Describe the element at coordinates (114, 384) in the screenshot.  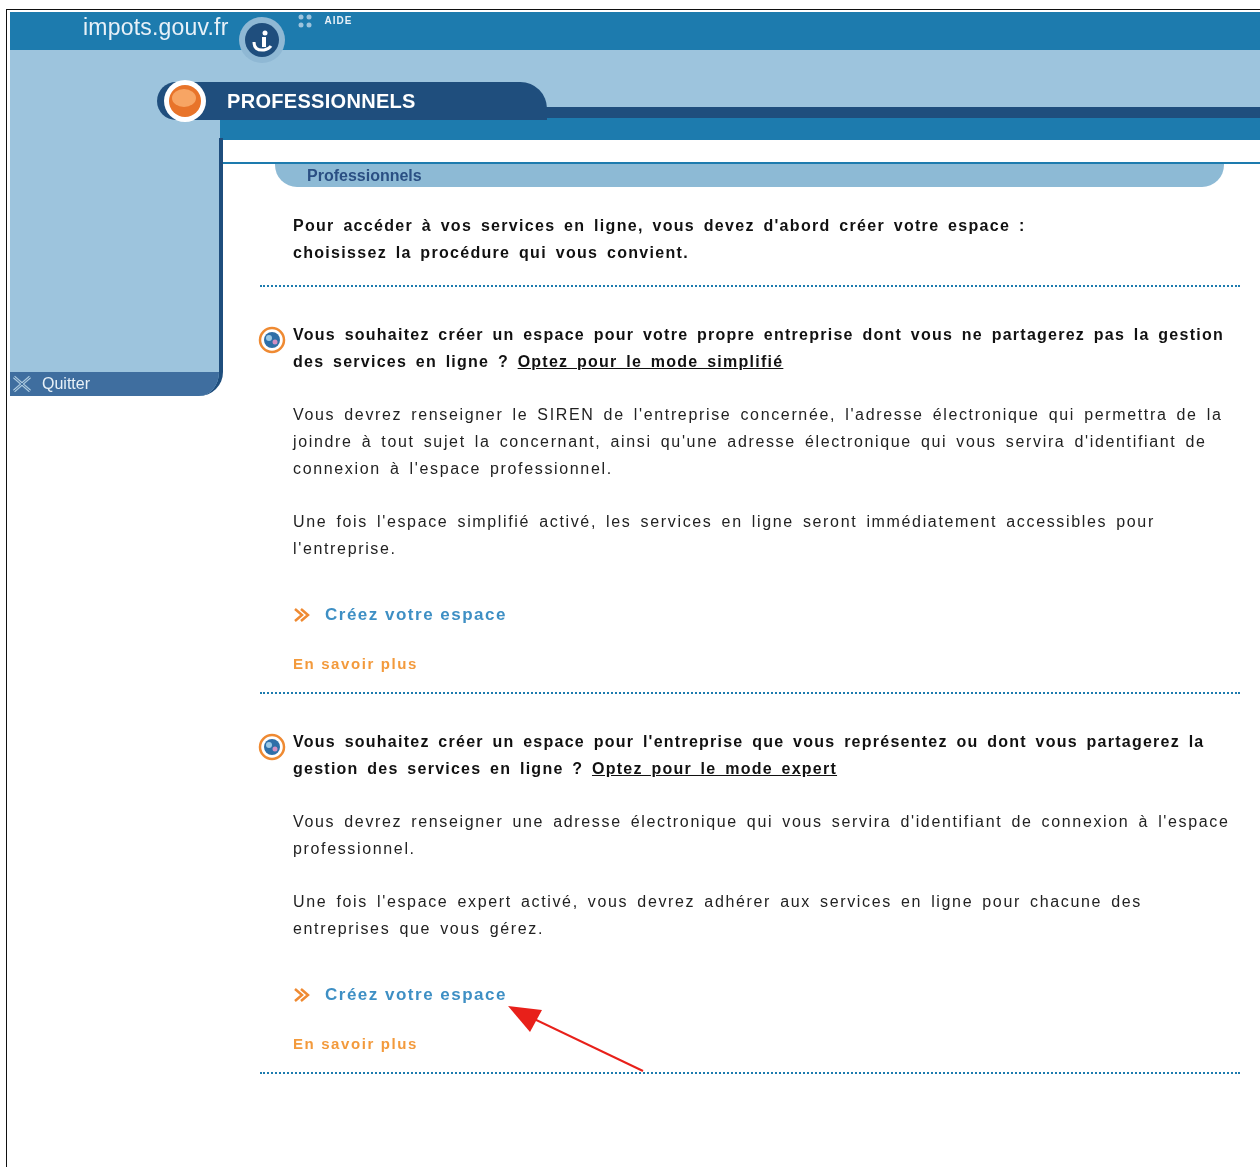
I see `quit-item: Quitter` at that location.